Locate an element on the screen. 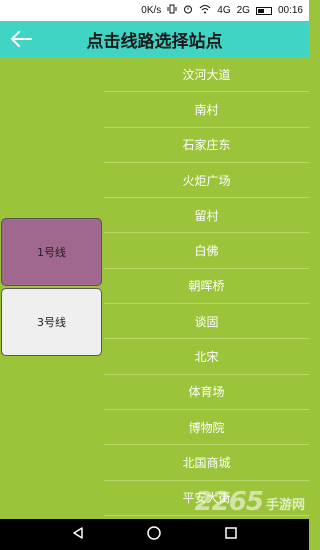 This screenshot has width=320, height=550. station-item: 火炬广场 is located at coordinates (206, 181).